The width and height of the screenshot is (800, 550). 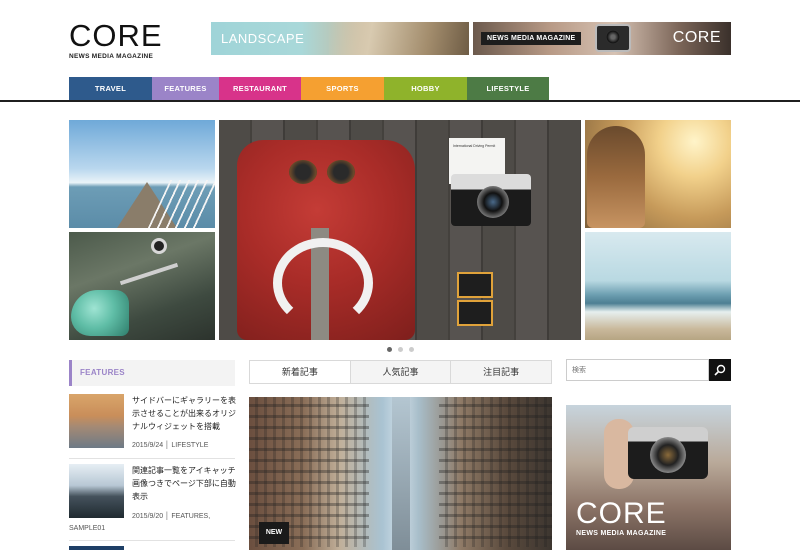 I want to click on search-form, so click(x=648, y=370).